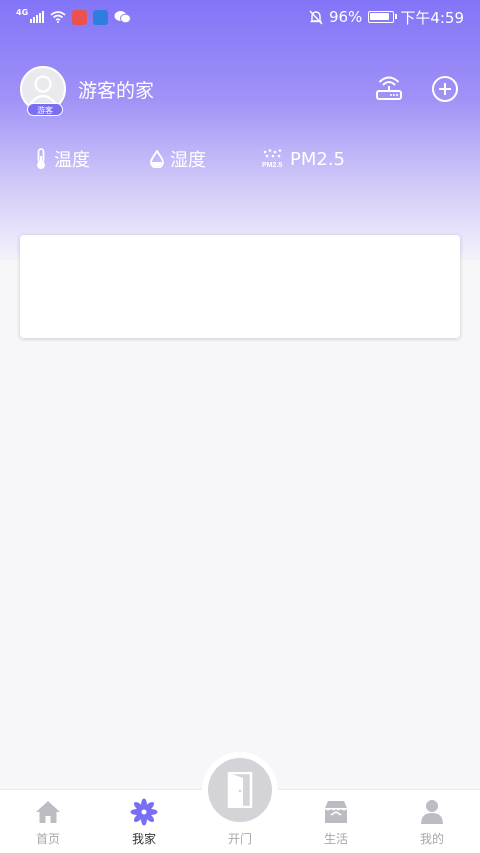 Image resolution: width=480 pixels, height=853 pixels. I want to click on tab-label: 首页, so click(47, 839).